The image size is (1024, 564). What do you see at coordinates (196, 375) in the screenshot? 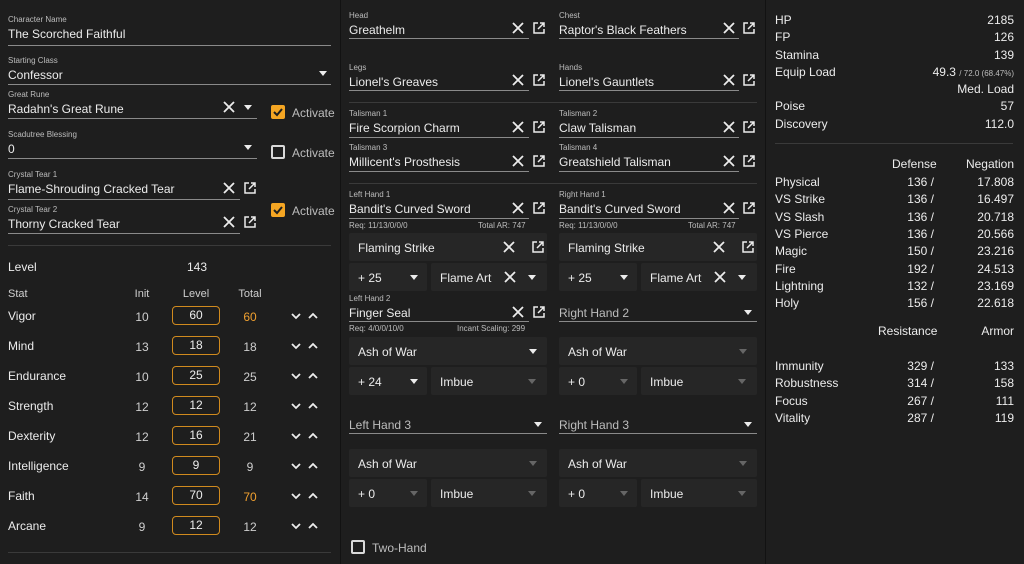
I see `stat-level-input: 25` at bounding box center [196, 375].